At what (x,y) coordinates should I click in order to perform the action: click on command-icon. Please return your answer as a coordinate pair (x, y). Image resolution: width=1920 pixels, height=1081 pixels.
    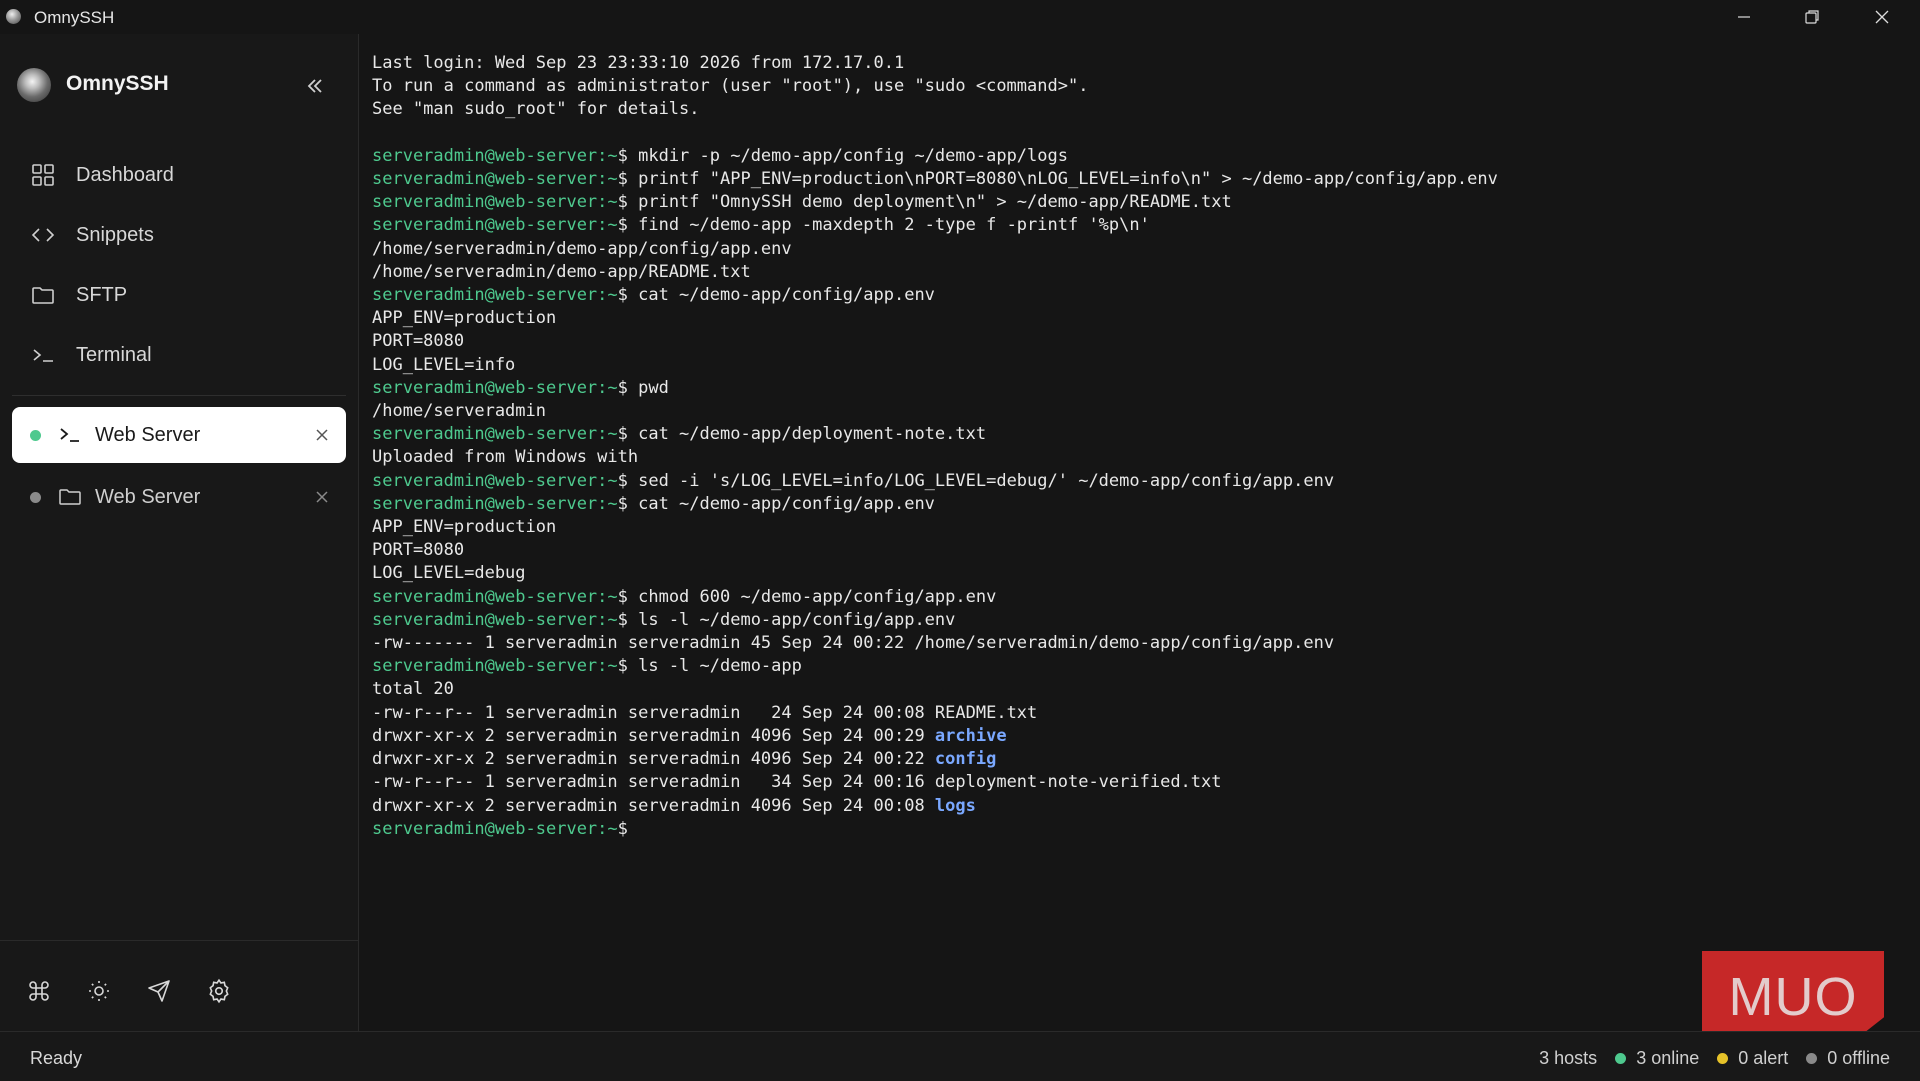
    Looking at the image, I should click on (39, 991).